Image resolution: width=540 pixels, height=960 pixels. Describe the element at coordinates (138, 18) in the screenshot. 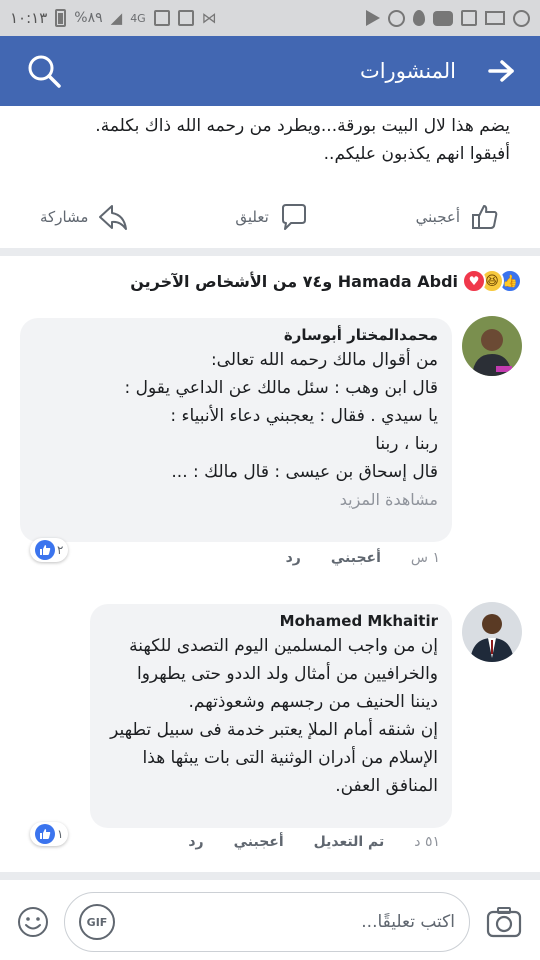

I see `network-type: 4G` at that location.